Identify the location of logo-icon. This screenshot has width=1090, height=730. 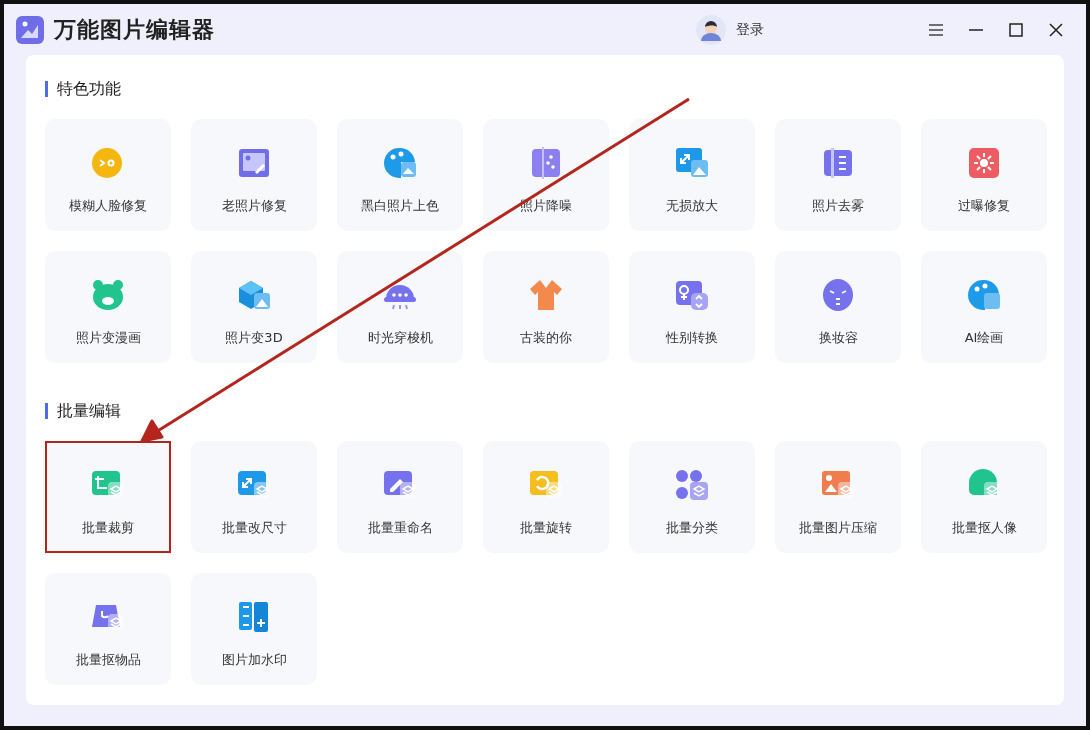
(30, 29).